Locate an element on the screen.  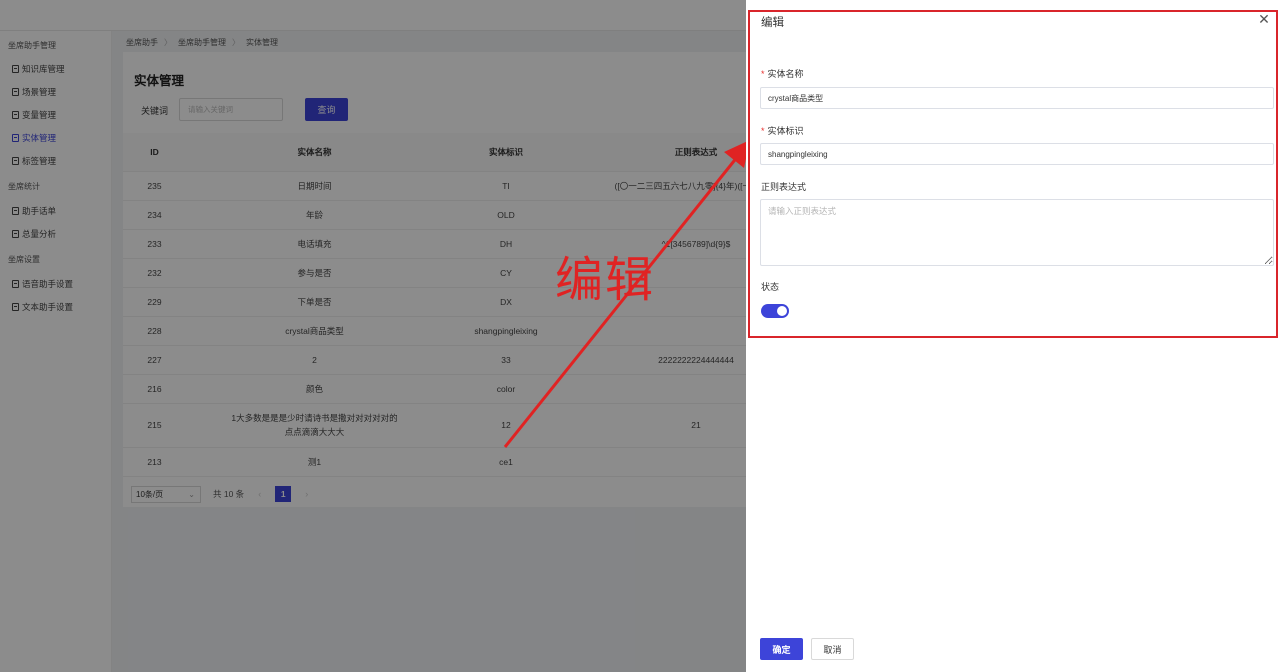
regex-textarea is located at coordinates (1017, 232).